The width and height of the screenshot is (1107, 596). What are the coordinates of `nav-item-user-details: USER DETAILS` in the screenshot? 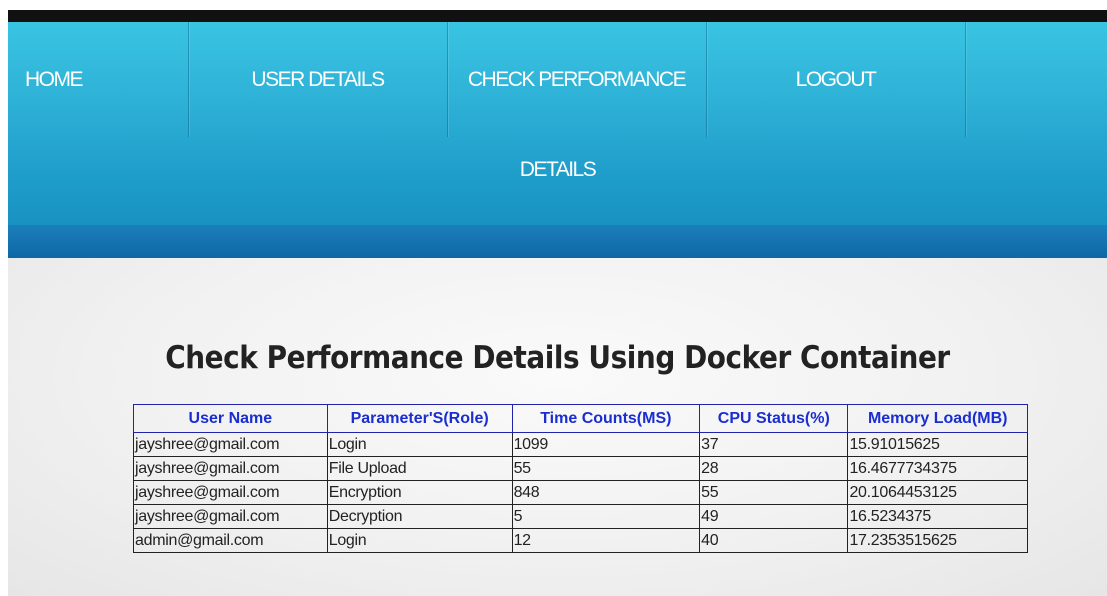 It's located at (317, 79).